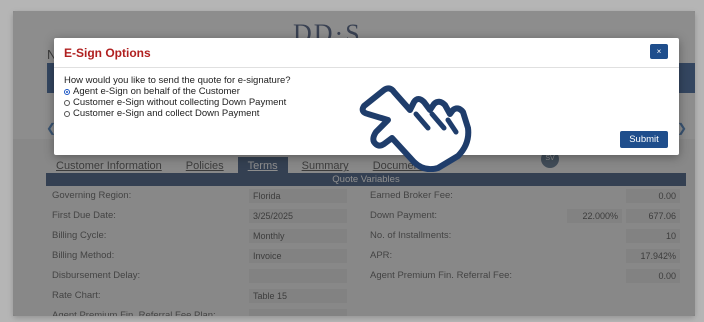 The image size is (704, 322). I want to click on option-agent-esign: Agent e-Sign on behalf of the Customer, so click(175, 91).